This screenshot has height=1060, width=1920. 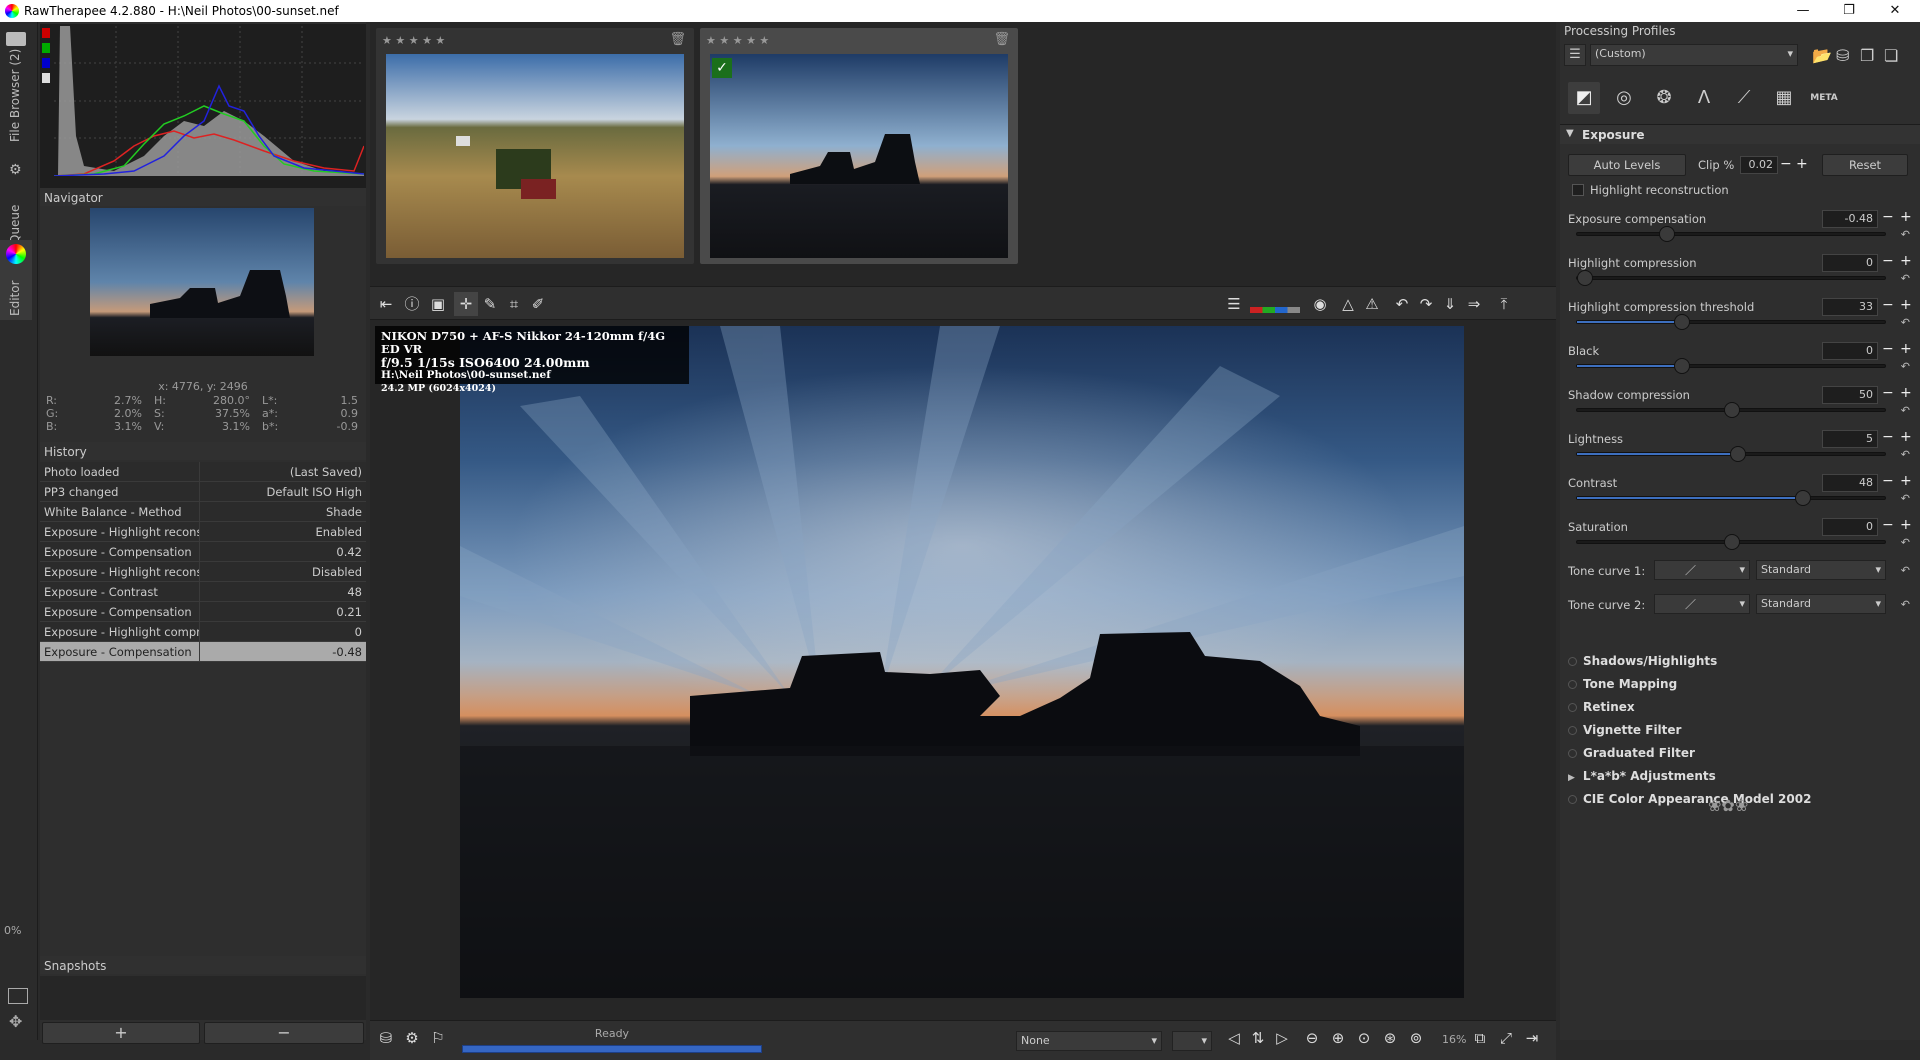 I want to click on channel-swatches, so click(x=1275, y=310).